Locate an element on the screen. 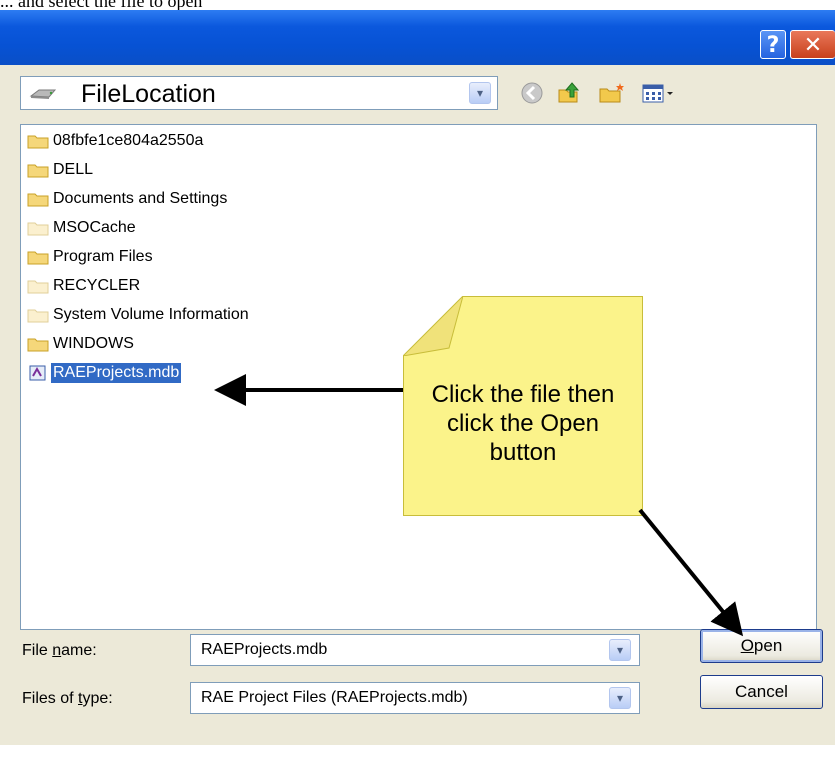 Image resolution: width=835 pixels, height=757 pixels. bottom-edge is located at coordinates (417, 751).